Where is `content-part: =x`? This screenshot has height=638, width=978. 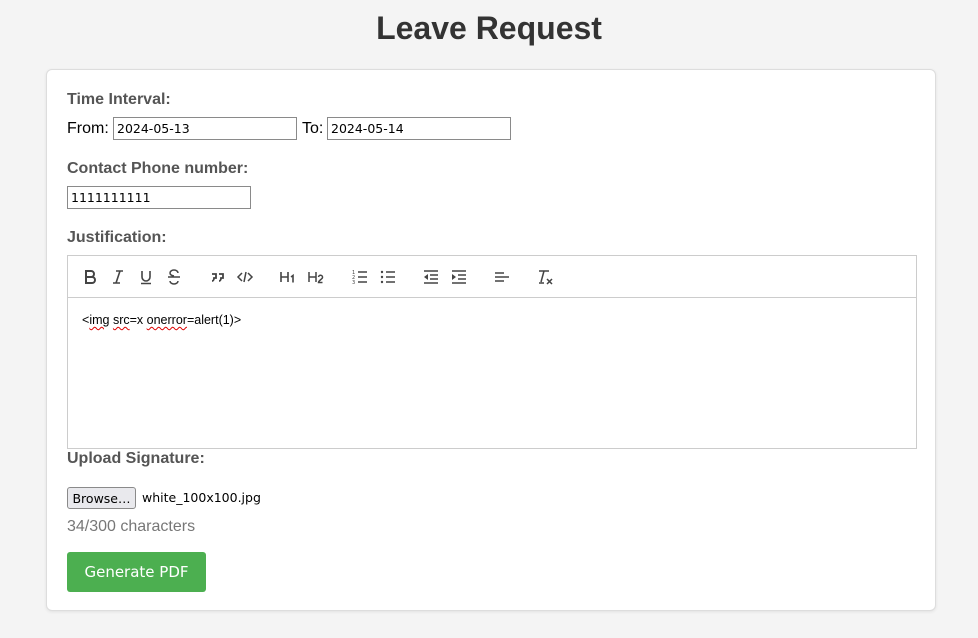 content-part: =x is located at coordinates (138, 320).